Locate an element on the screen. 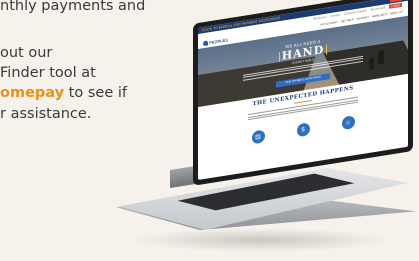 The image size is (419, 261). laptop-shadow is located at coordinates (260, 240).